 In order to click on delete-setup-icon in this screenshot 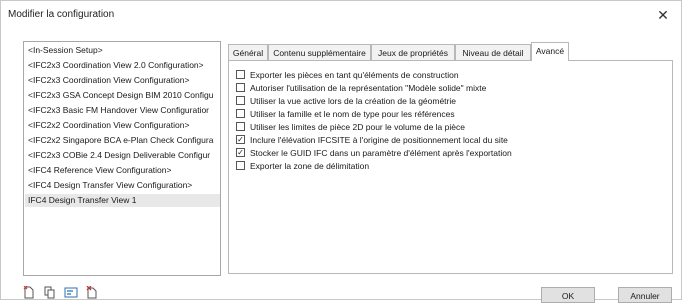, I will do `click(92, 292)`.